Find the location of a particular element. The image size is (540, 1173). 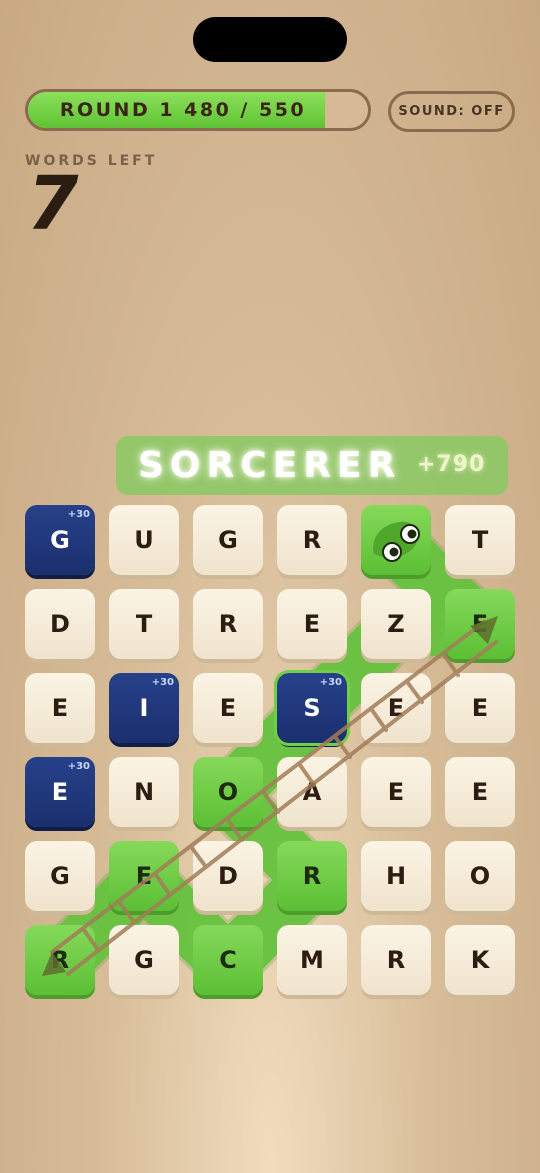

tile-r6-c6: K is located at coordinates (480, 960).